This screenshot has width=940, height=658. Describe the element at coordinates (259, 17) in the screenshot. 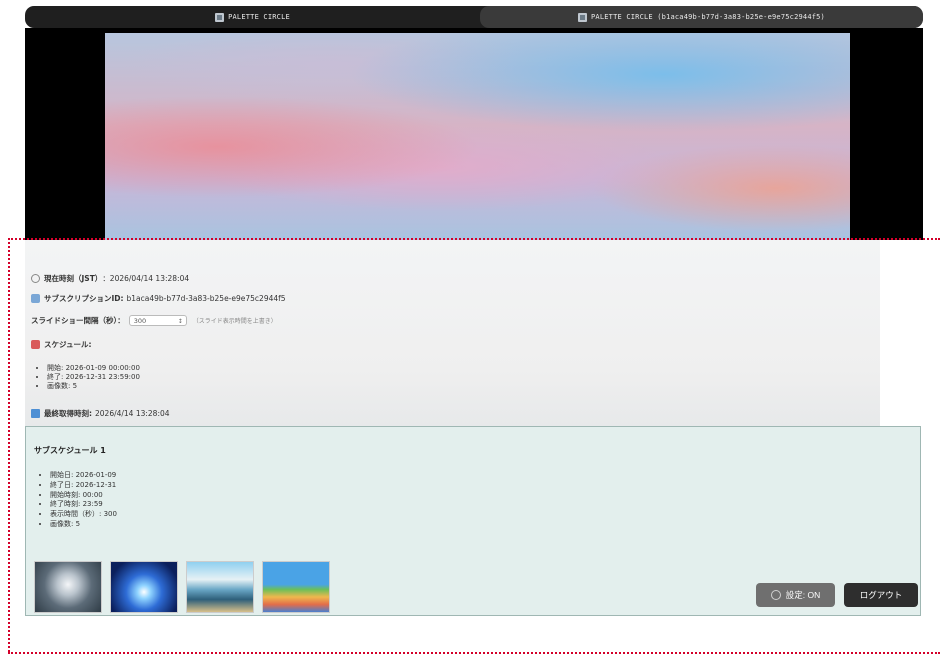

I see `tab-label: PALETTE CIRCLE` at that location.